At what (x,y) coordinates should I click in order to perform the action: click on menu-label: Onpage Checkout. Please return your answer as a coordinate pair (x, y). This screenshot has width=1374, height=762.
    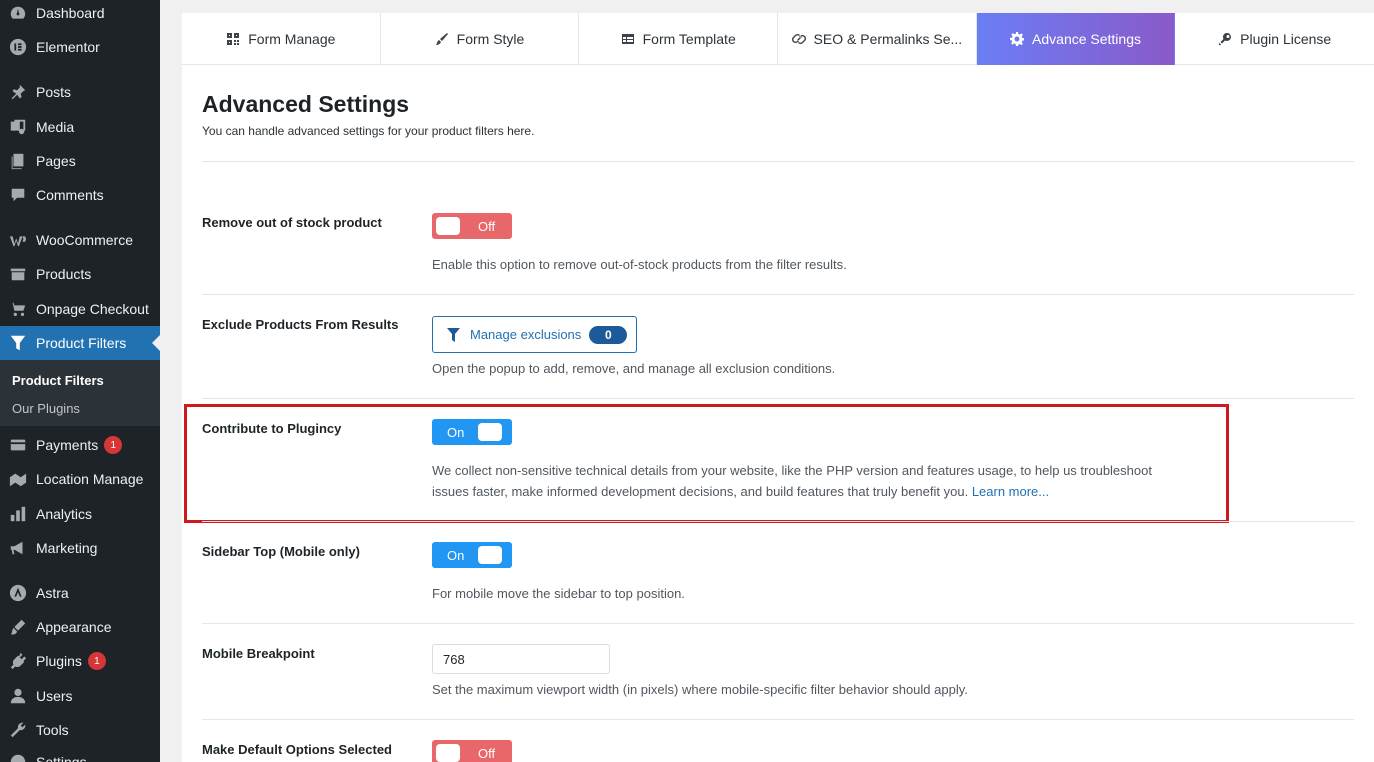
    Looking at the image, I should click on (92, 309).